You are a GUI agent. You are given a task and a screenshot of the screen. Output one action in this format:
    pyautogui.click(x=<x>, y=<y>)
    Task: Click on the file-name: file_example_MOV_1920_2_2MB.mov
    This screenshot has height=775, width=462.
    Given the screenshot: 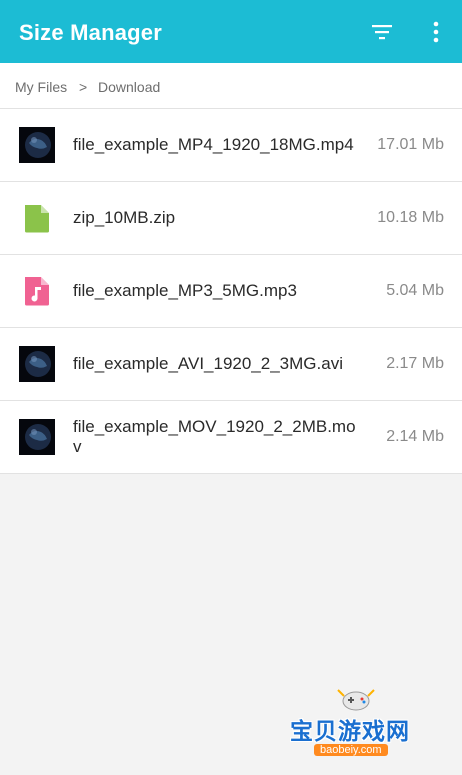 What is the action you would take?
    pyautogui.click(x=214, y=436)
    